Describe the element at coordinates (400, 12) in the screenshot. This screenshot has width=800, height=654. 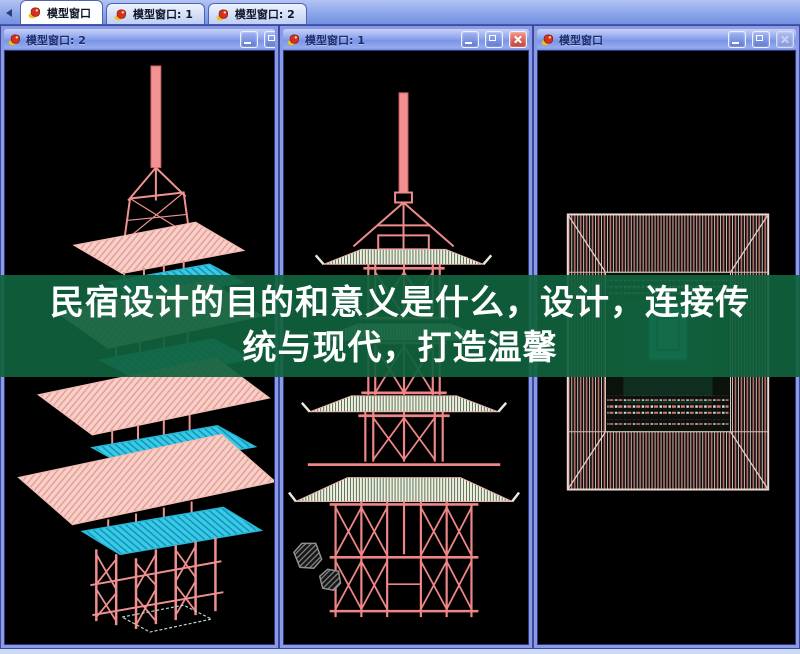
I see `model-window-tab-bar: 模型窗口 模型窗口: 1 模型窗口: 2` at that location.